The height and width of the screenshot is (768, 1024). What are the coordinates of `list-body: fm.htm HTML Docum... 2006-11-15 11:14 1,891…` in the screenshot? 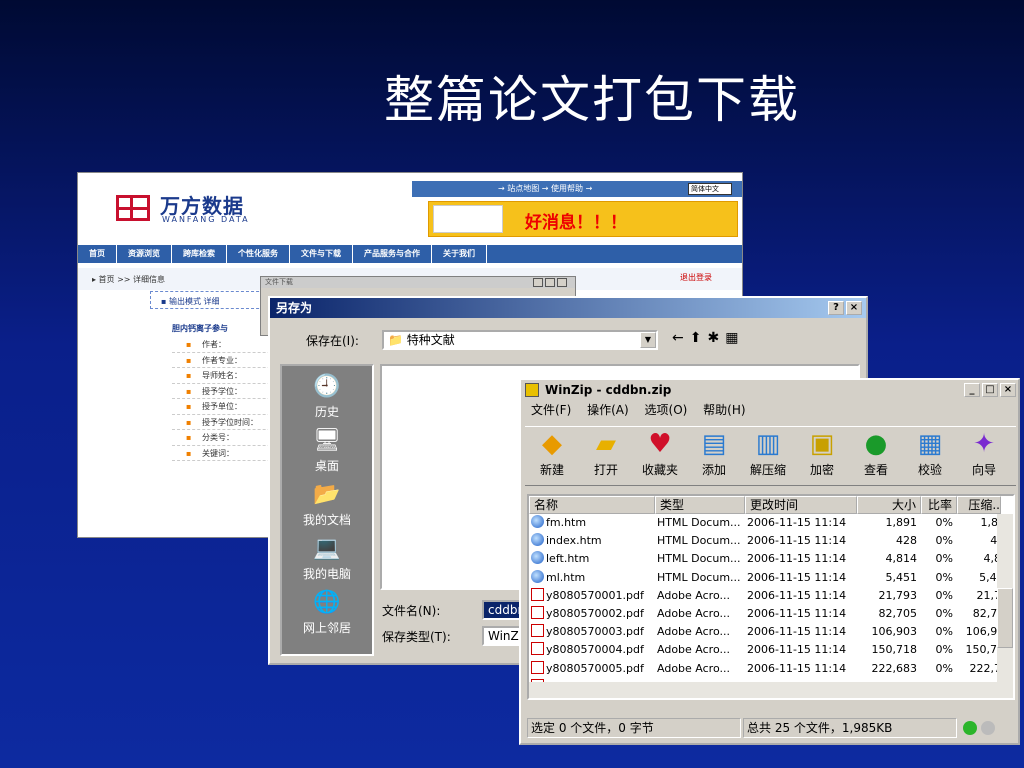 It's located at (771, 605).